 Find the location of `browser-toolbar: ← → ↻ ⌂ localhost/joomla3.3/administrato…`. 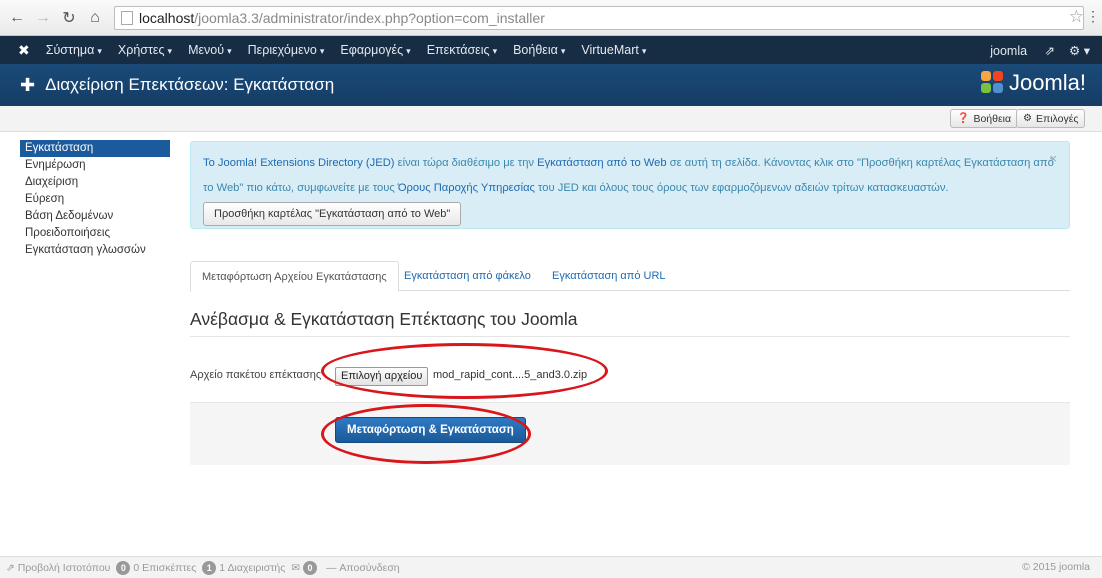

browser-toolbar: ← → ↻ ⌂ localhost/joomla3.3/administrato… is located at coordinates (551, 18).